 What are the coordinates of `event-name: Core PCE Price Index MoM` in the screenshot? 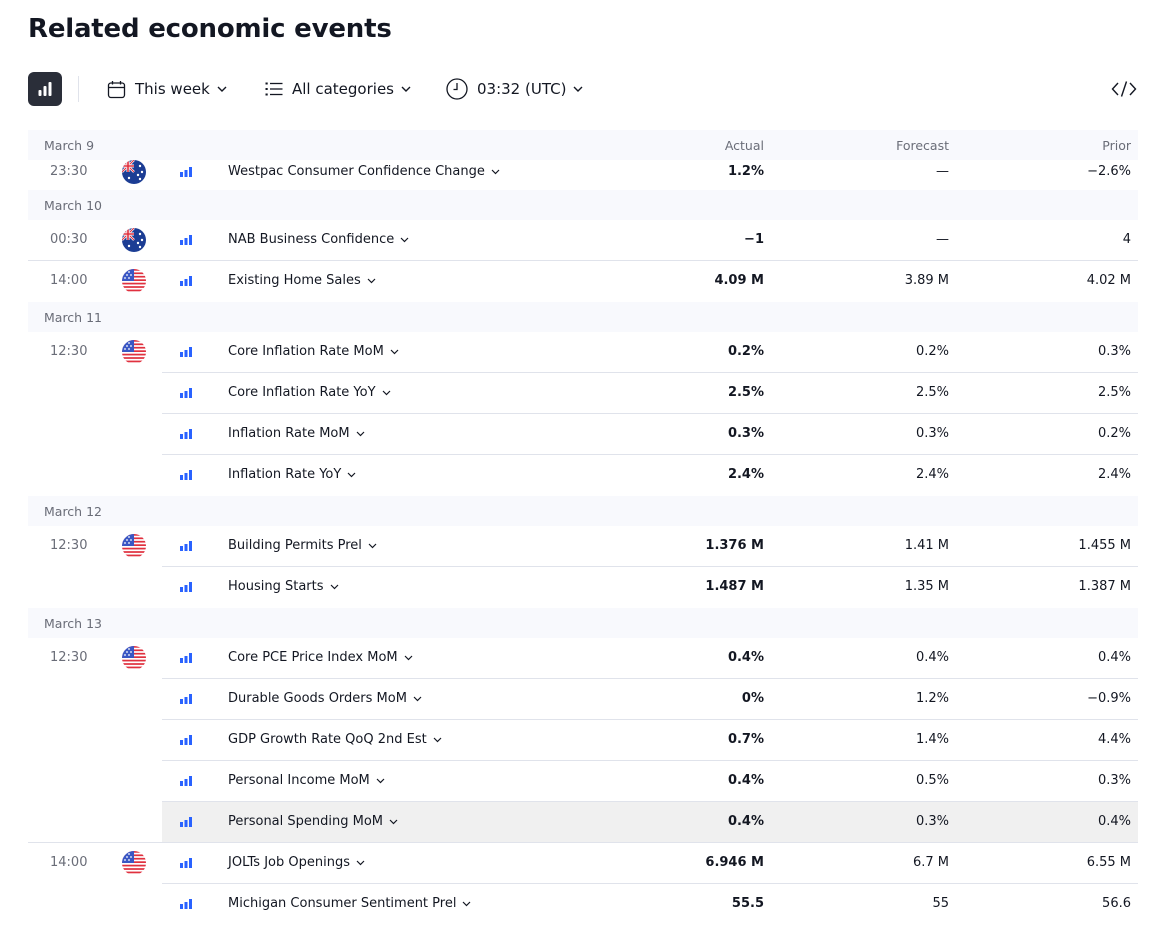 It's located at (320, 657).